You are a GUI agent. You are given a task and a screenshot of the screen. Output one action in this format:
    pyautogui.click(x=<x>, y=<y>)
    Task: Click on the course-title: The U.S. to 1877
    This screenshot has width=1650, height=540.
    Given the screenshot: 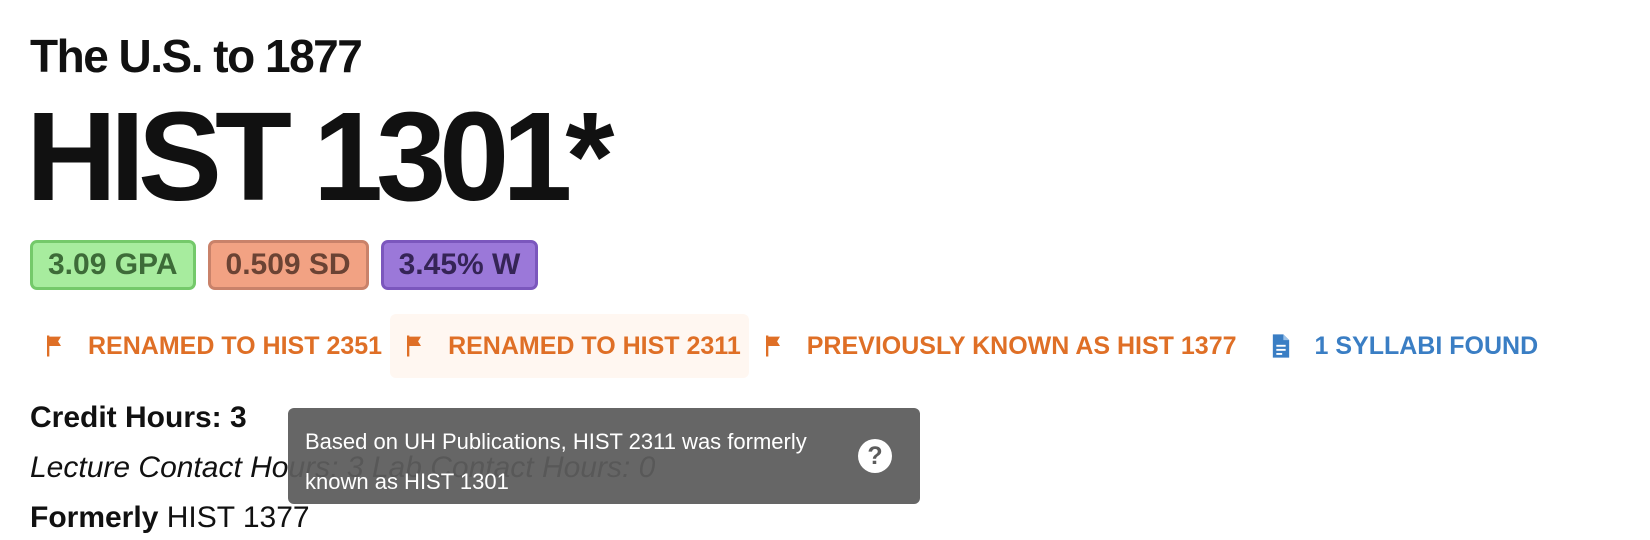 What is the action you would take?
    pyautogui.click(x=196, y=56)
    